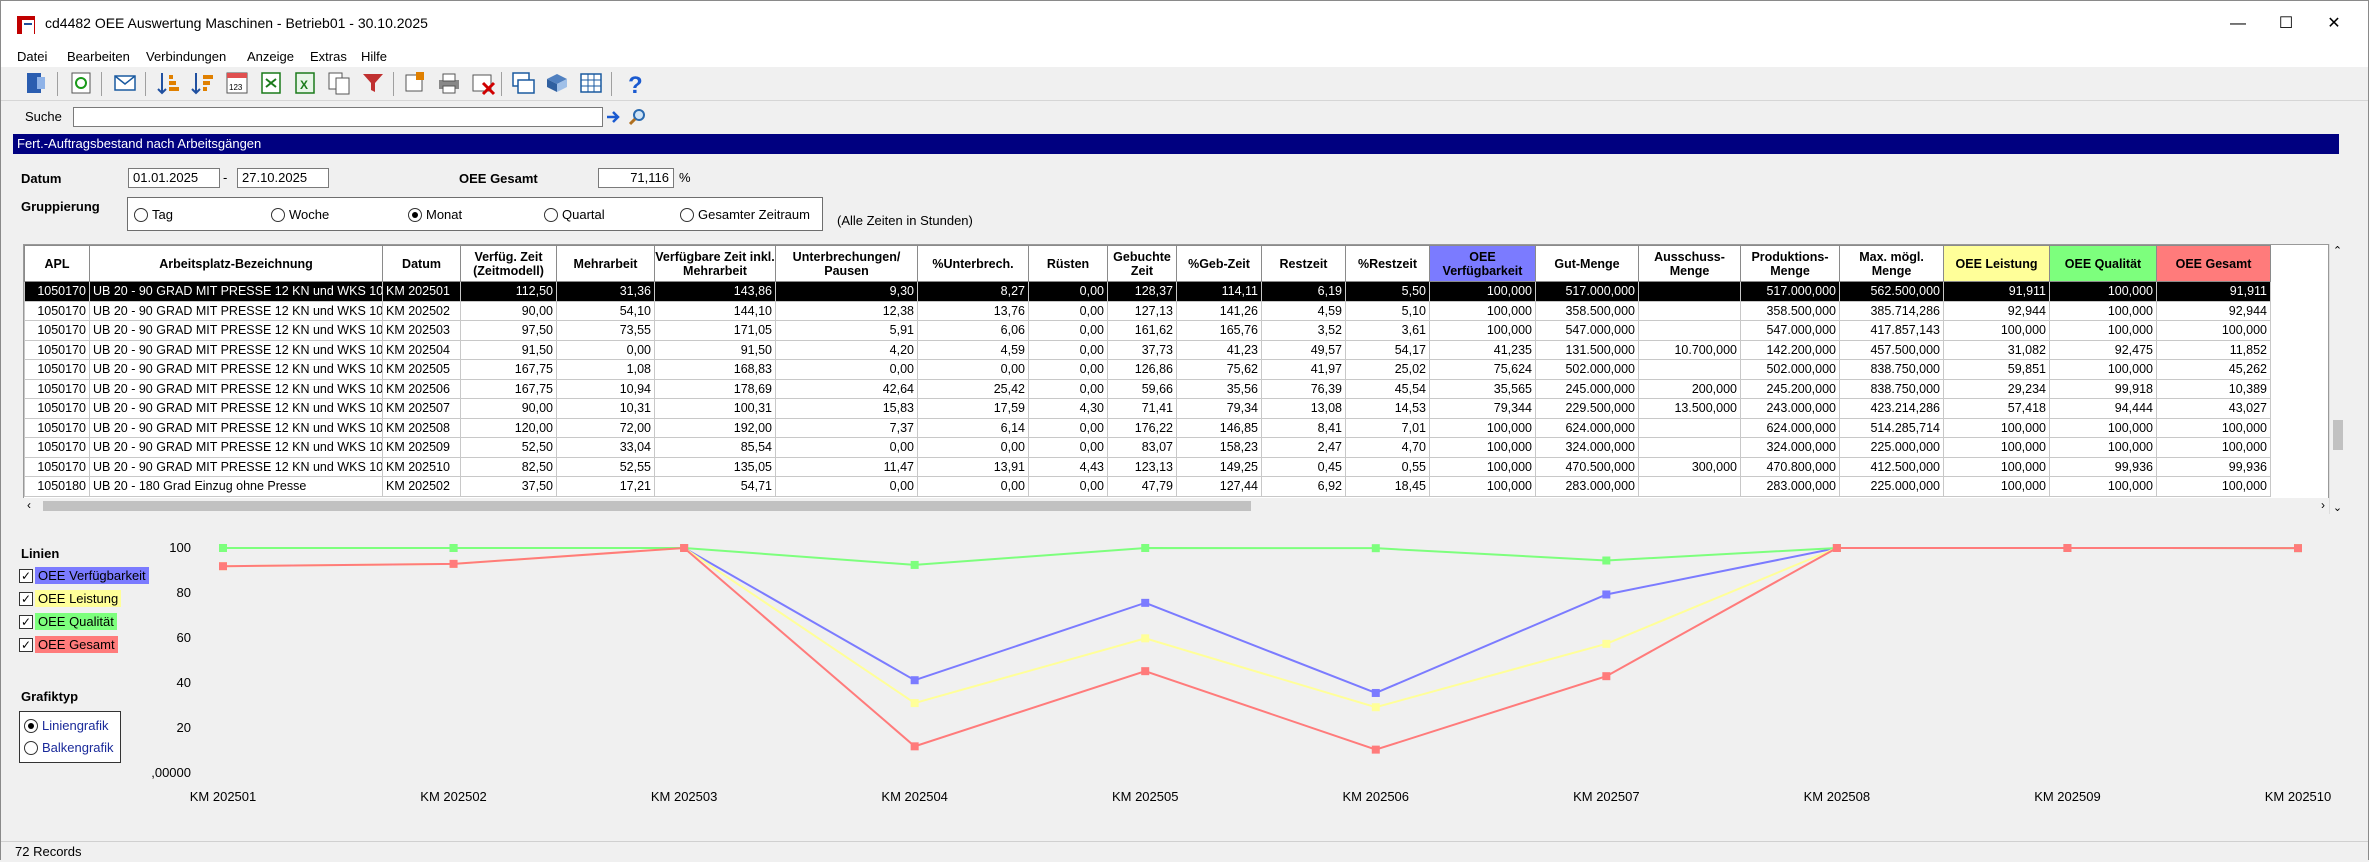  I want to click on radio-gesamter-zeitraum: Gesamter Zeitraum, so click(745, 214).